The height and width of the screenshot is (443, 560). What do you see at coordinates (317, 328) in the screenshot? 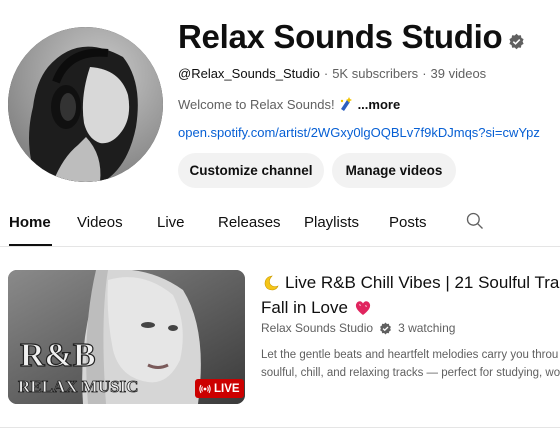
I see `video-channel-name: Relax Sounds Studio` at bounding box center [317, 328].